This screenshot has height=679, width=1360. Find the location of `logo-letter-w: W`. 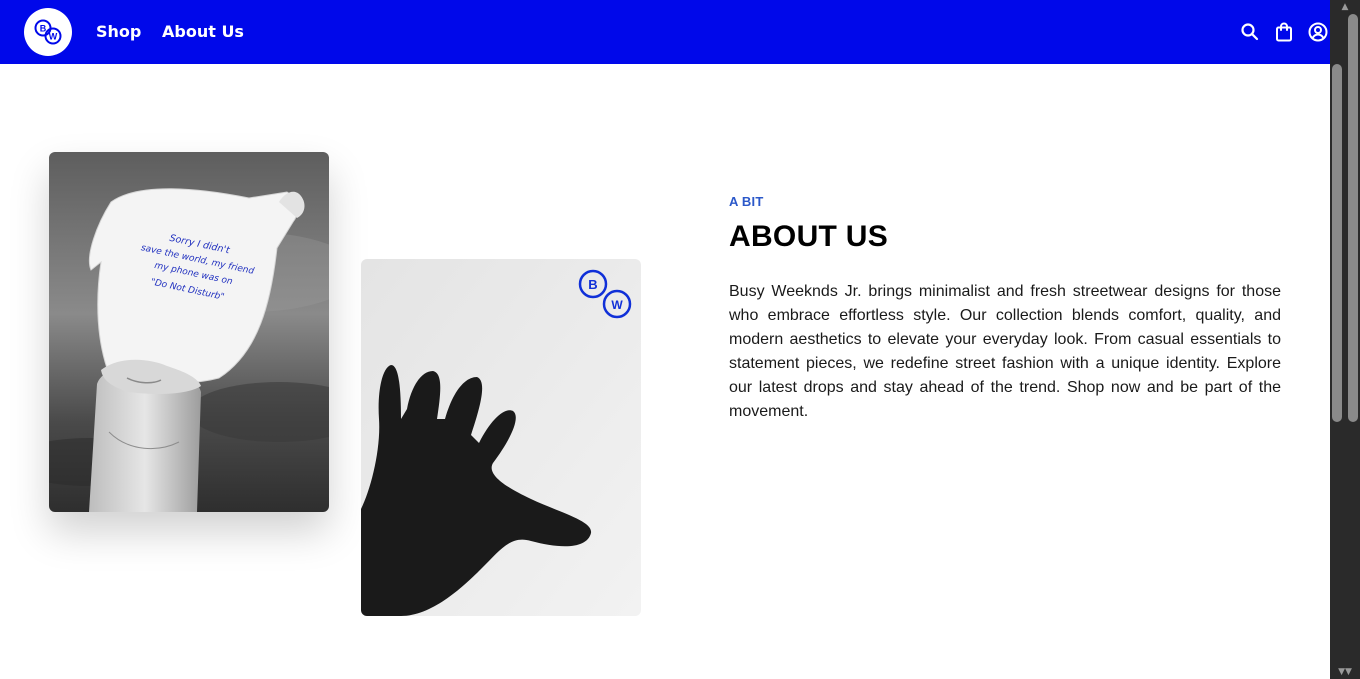

logo-letter-w: W is located at coordinates (53, 37).